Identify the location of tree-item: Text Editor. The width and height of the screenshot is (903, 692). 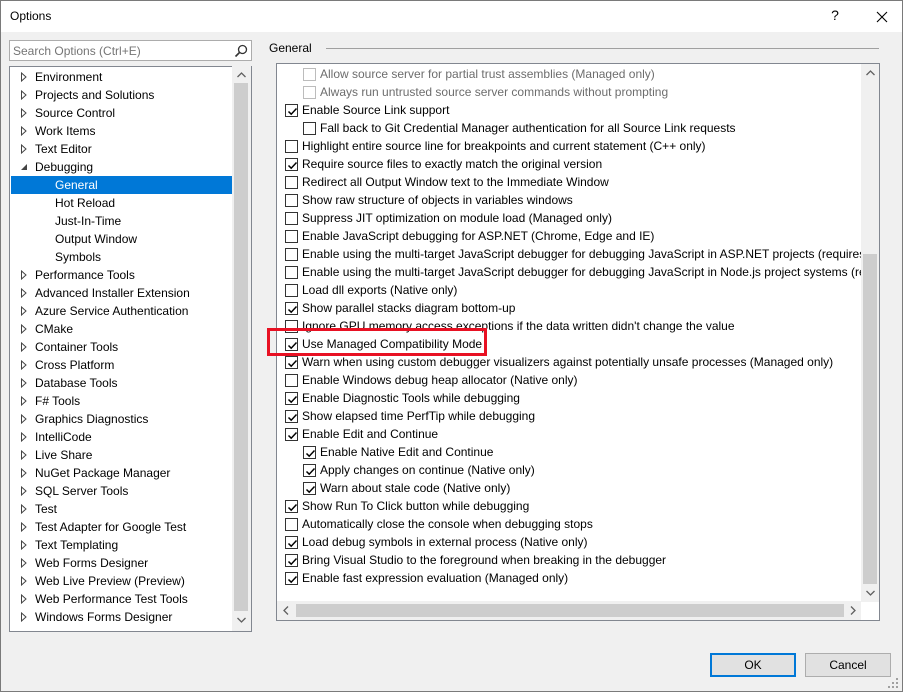
(122, 149).